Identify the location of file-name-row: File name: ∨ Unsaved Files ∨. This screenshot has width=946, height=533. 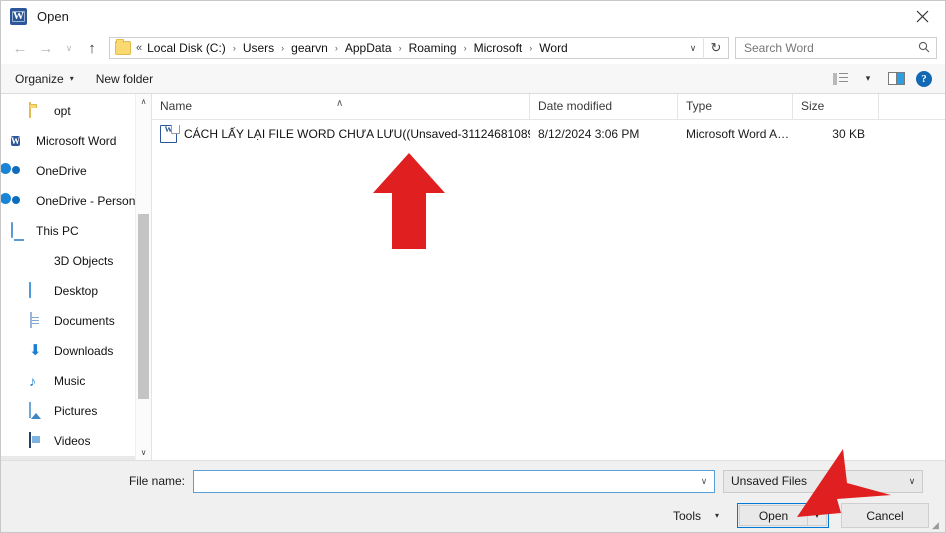
(473, 481).